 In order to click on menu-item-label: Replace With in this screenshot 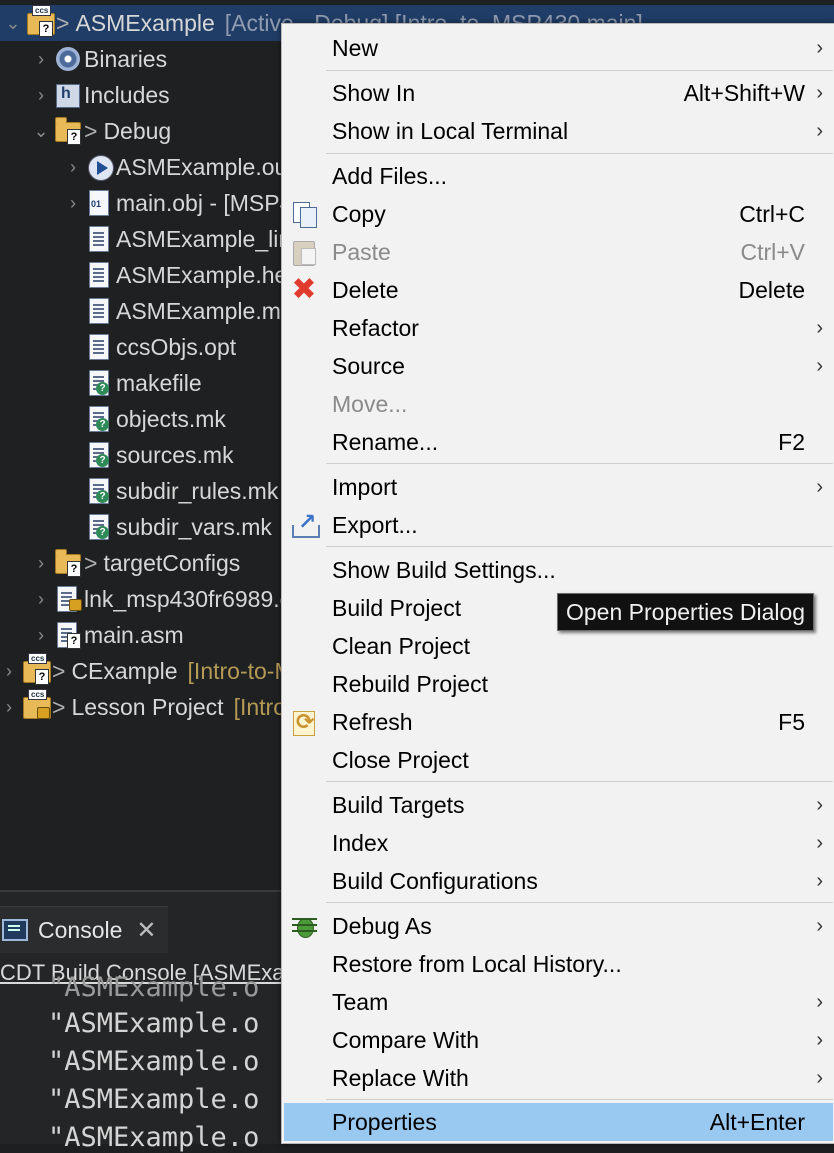, I will do `click(400, 1077)`.